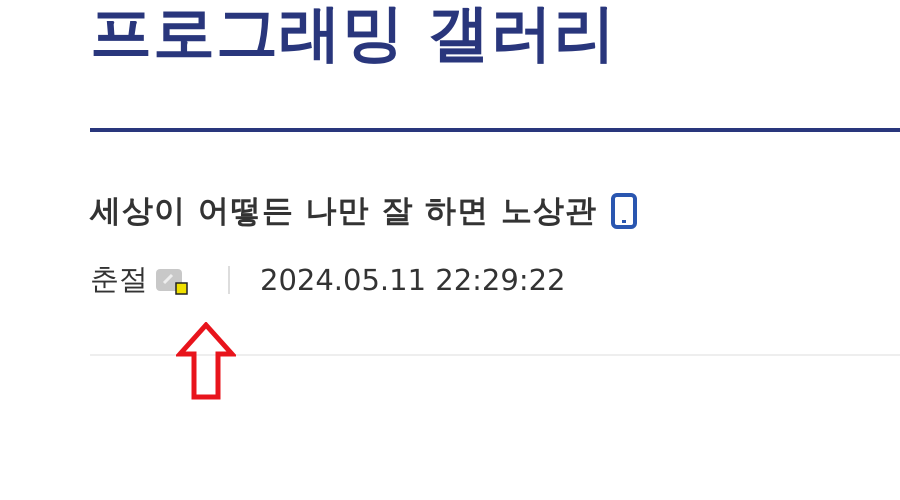  What do you see at coordinates (623, 211) in the screenshot?
I see `mobile-phone-icon` at bounding box center [623, 211].